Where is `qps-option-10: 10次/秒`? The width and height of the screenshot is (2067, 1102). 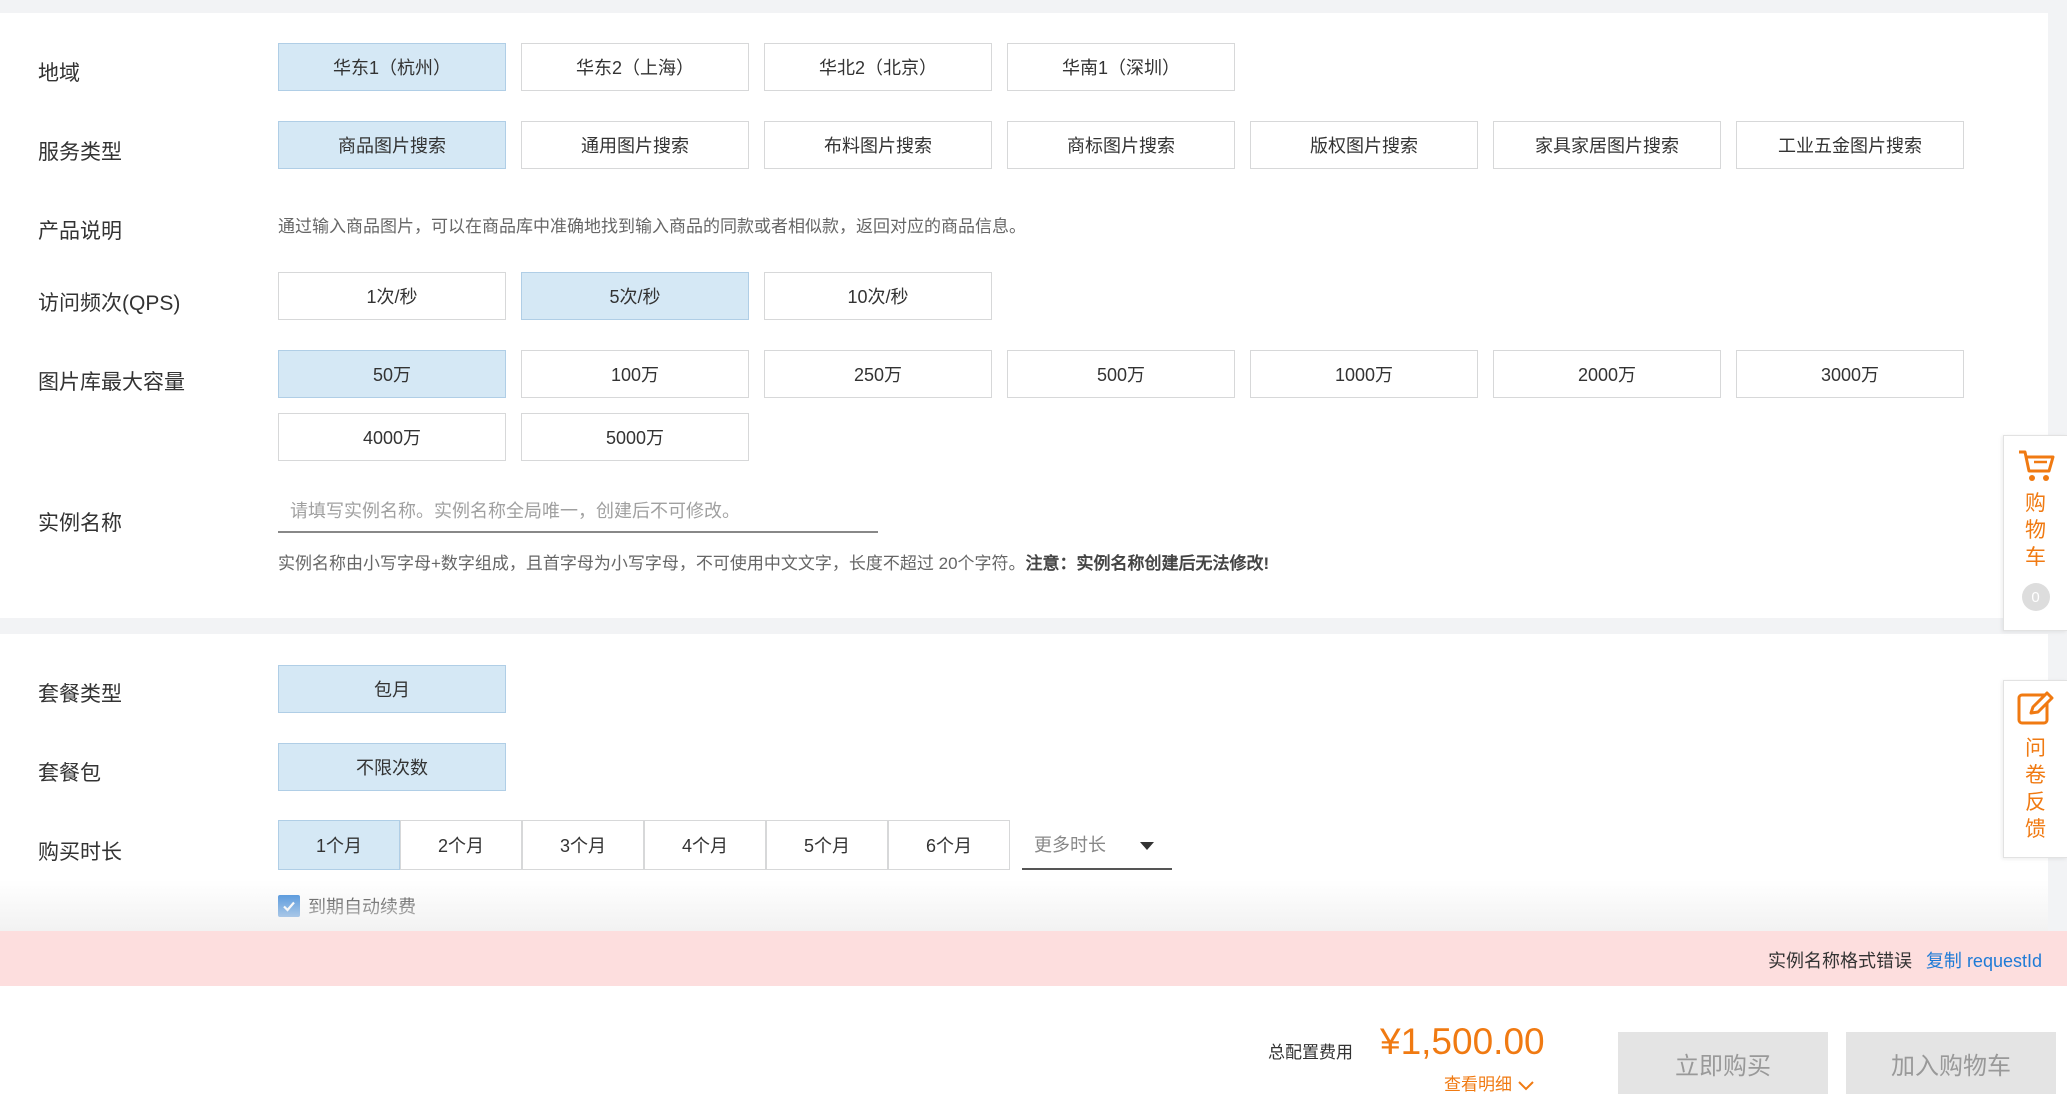
qps-option-10: 10次/秒 is located at coordinates (878, 296).